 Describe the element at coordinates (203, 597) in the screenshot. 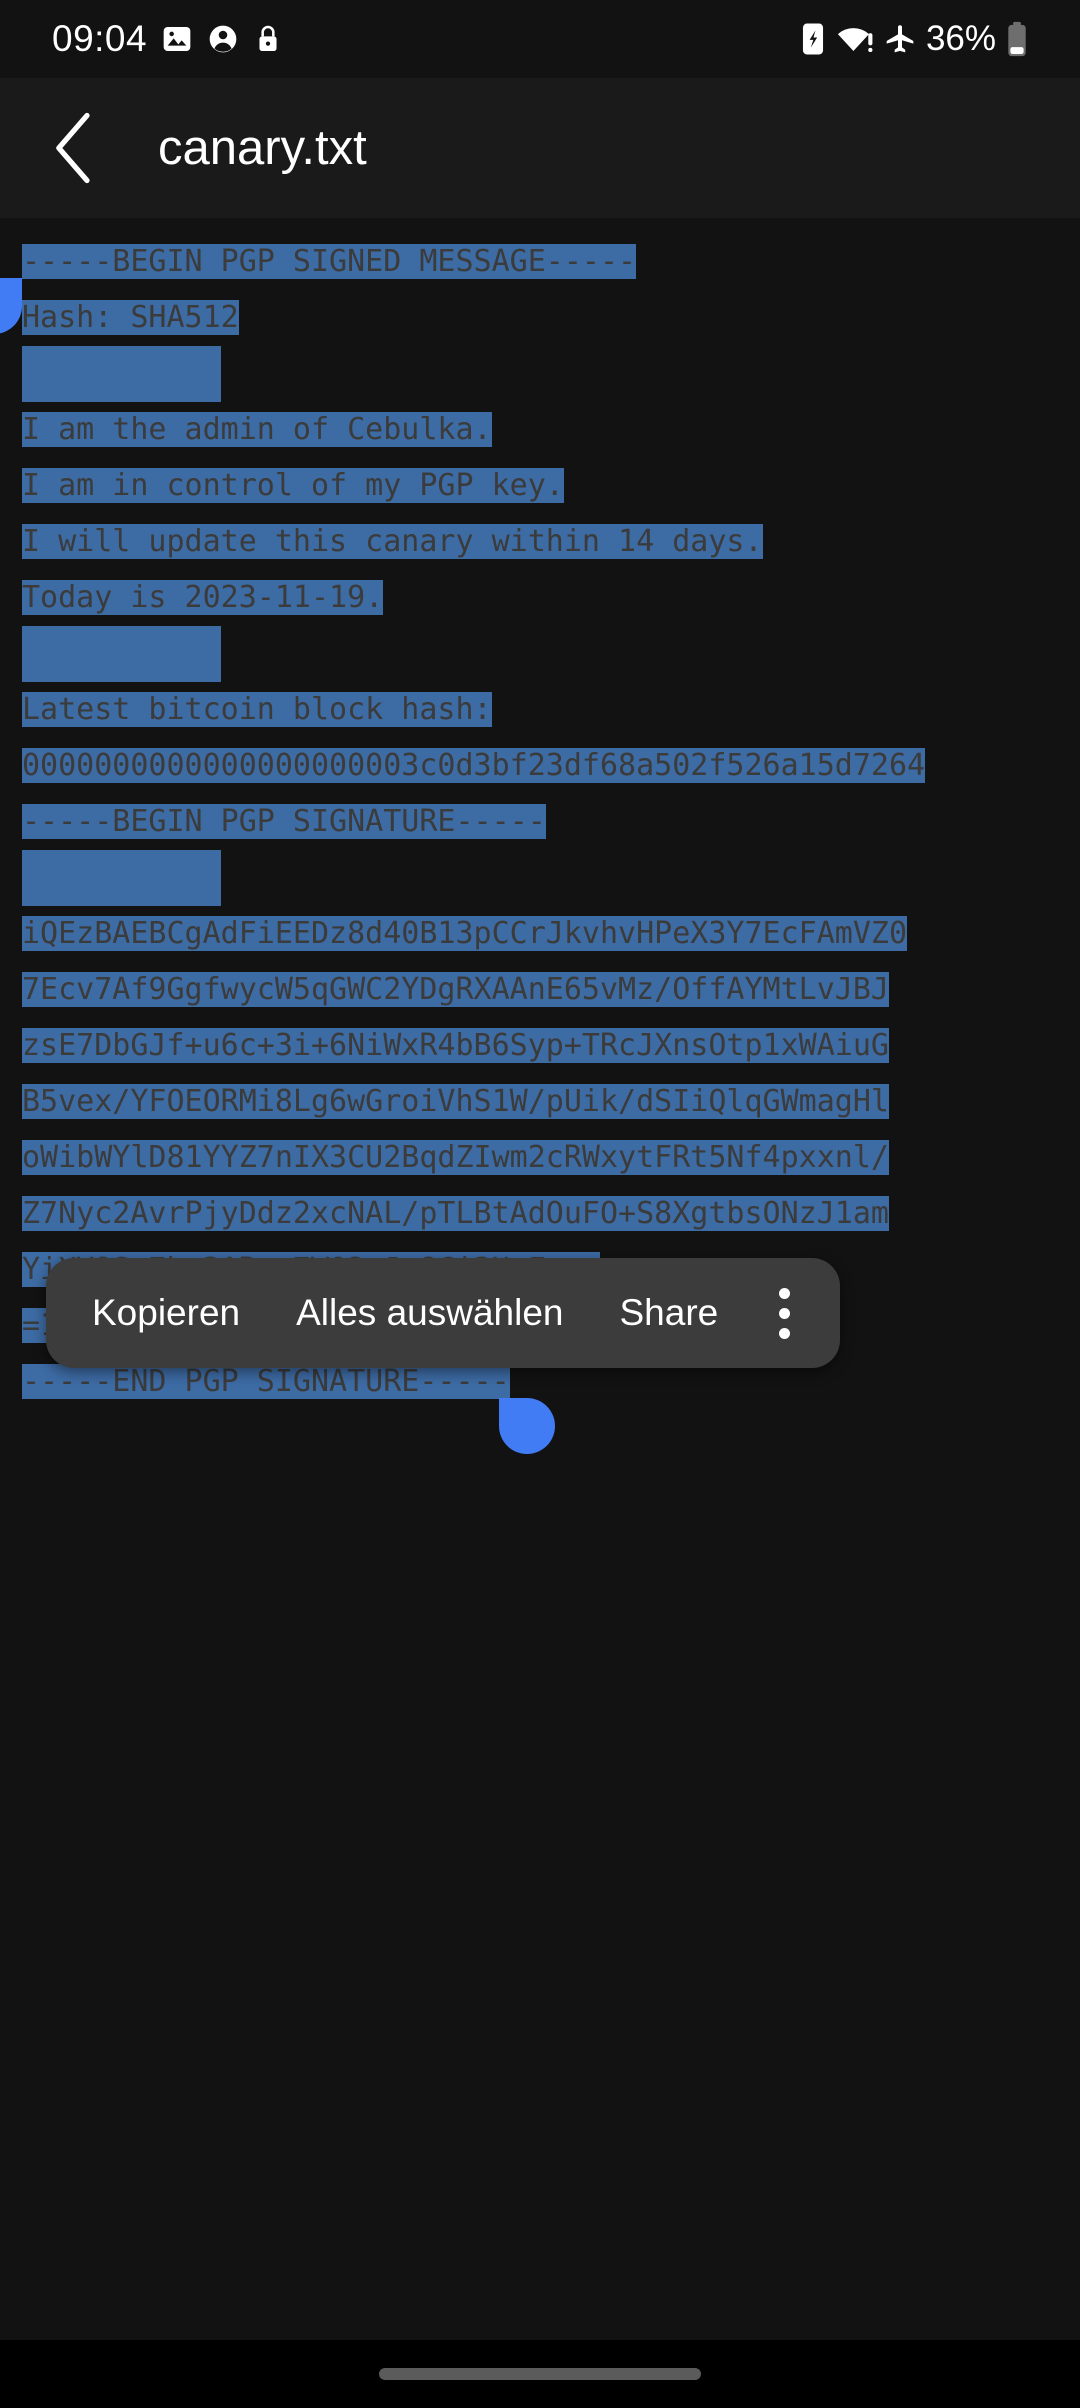

I see `line-text: Today is 2023-11-19.` at that location.